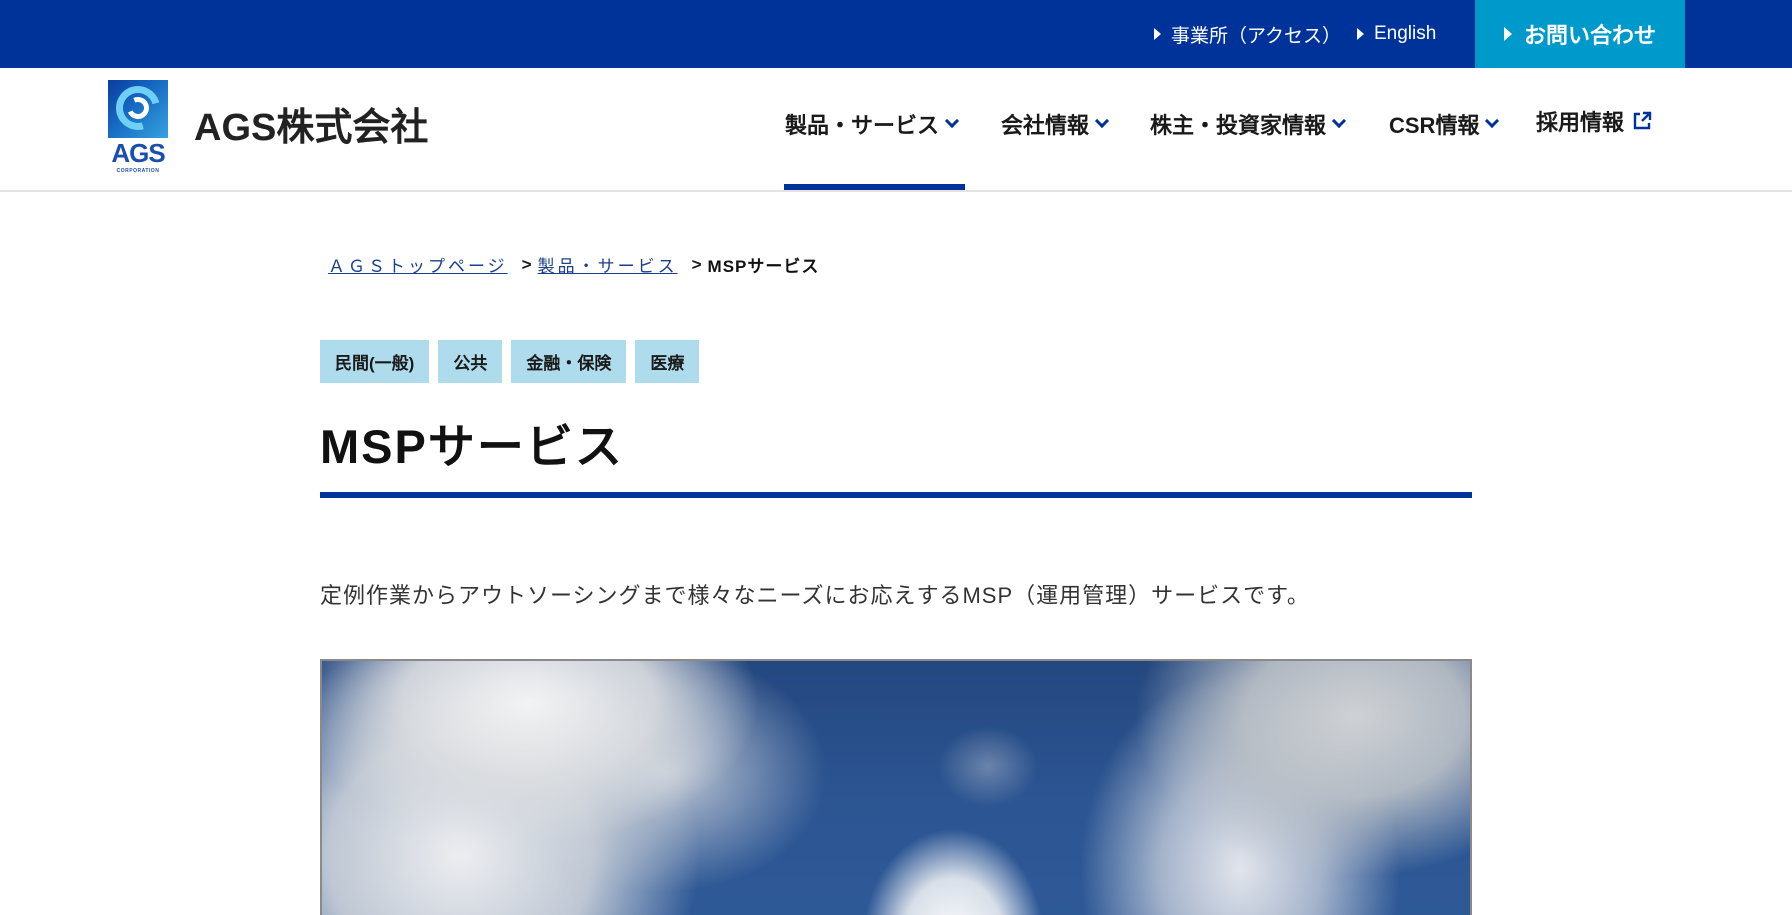  Describe the element at coordinates (1045, 125) in the screenshot. I see `nav-item-label: 会社情報` at that location.